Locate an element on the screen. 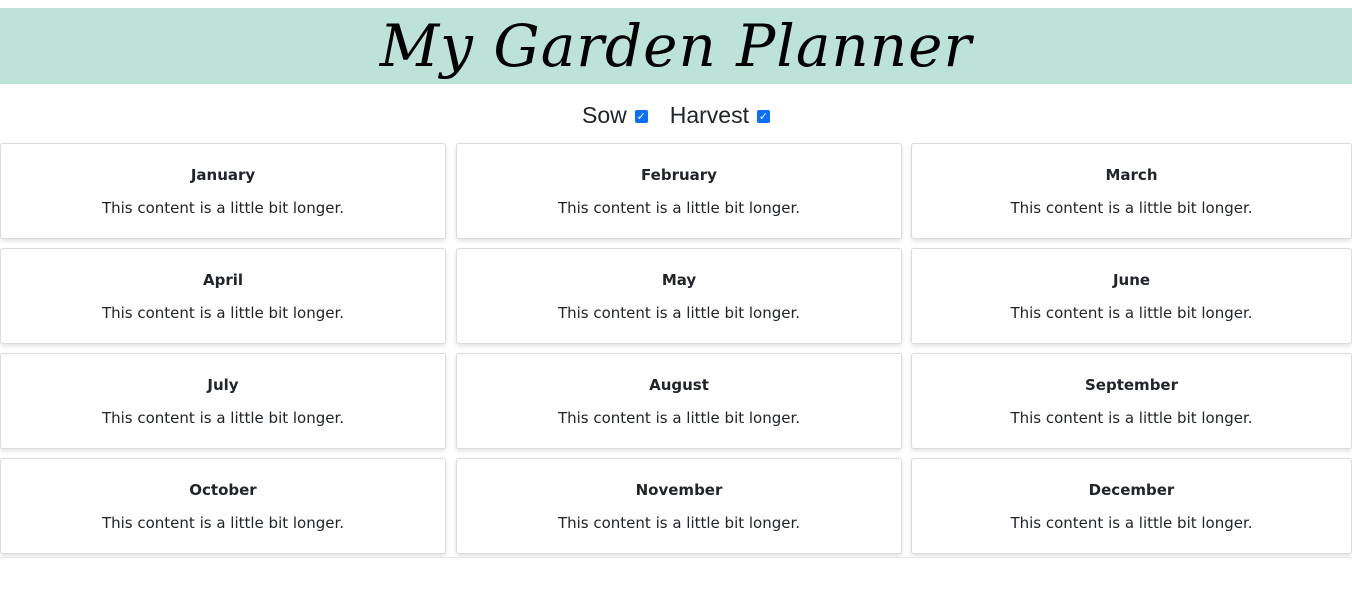 This screenshot has height=607, width=1352. header-banner: My Garden Planner is located at coordinates (676, 46).